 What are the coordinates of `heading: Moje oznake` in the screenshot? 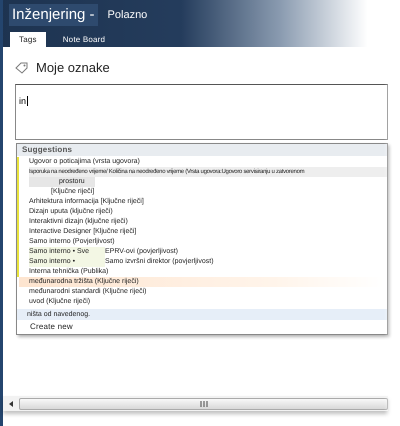 It's located at (73, 67).